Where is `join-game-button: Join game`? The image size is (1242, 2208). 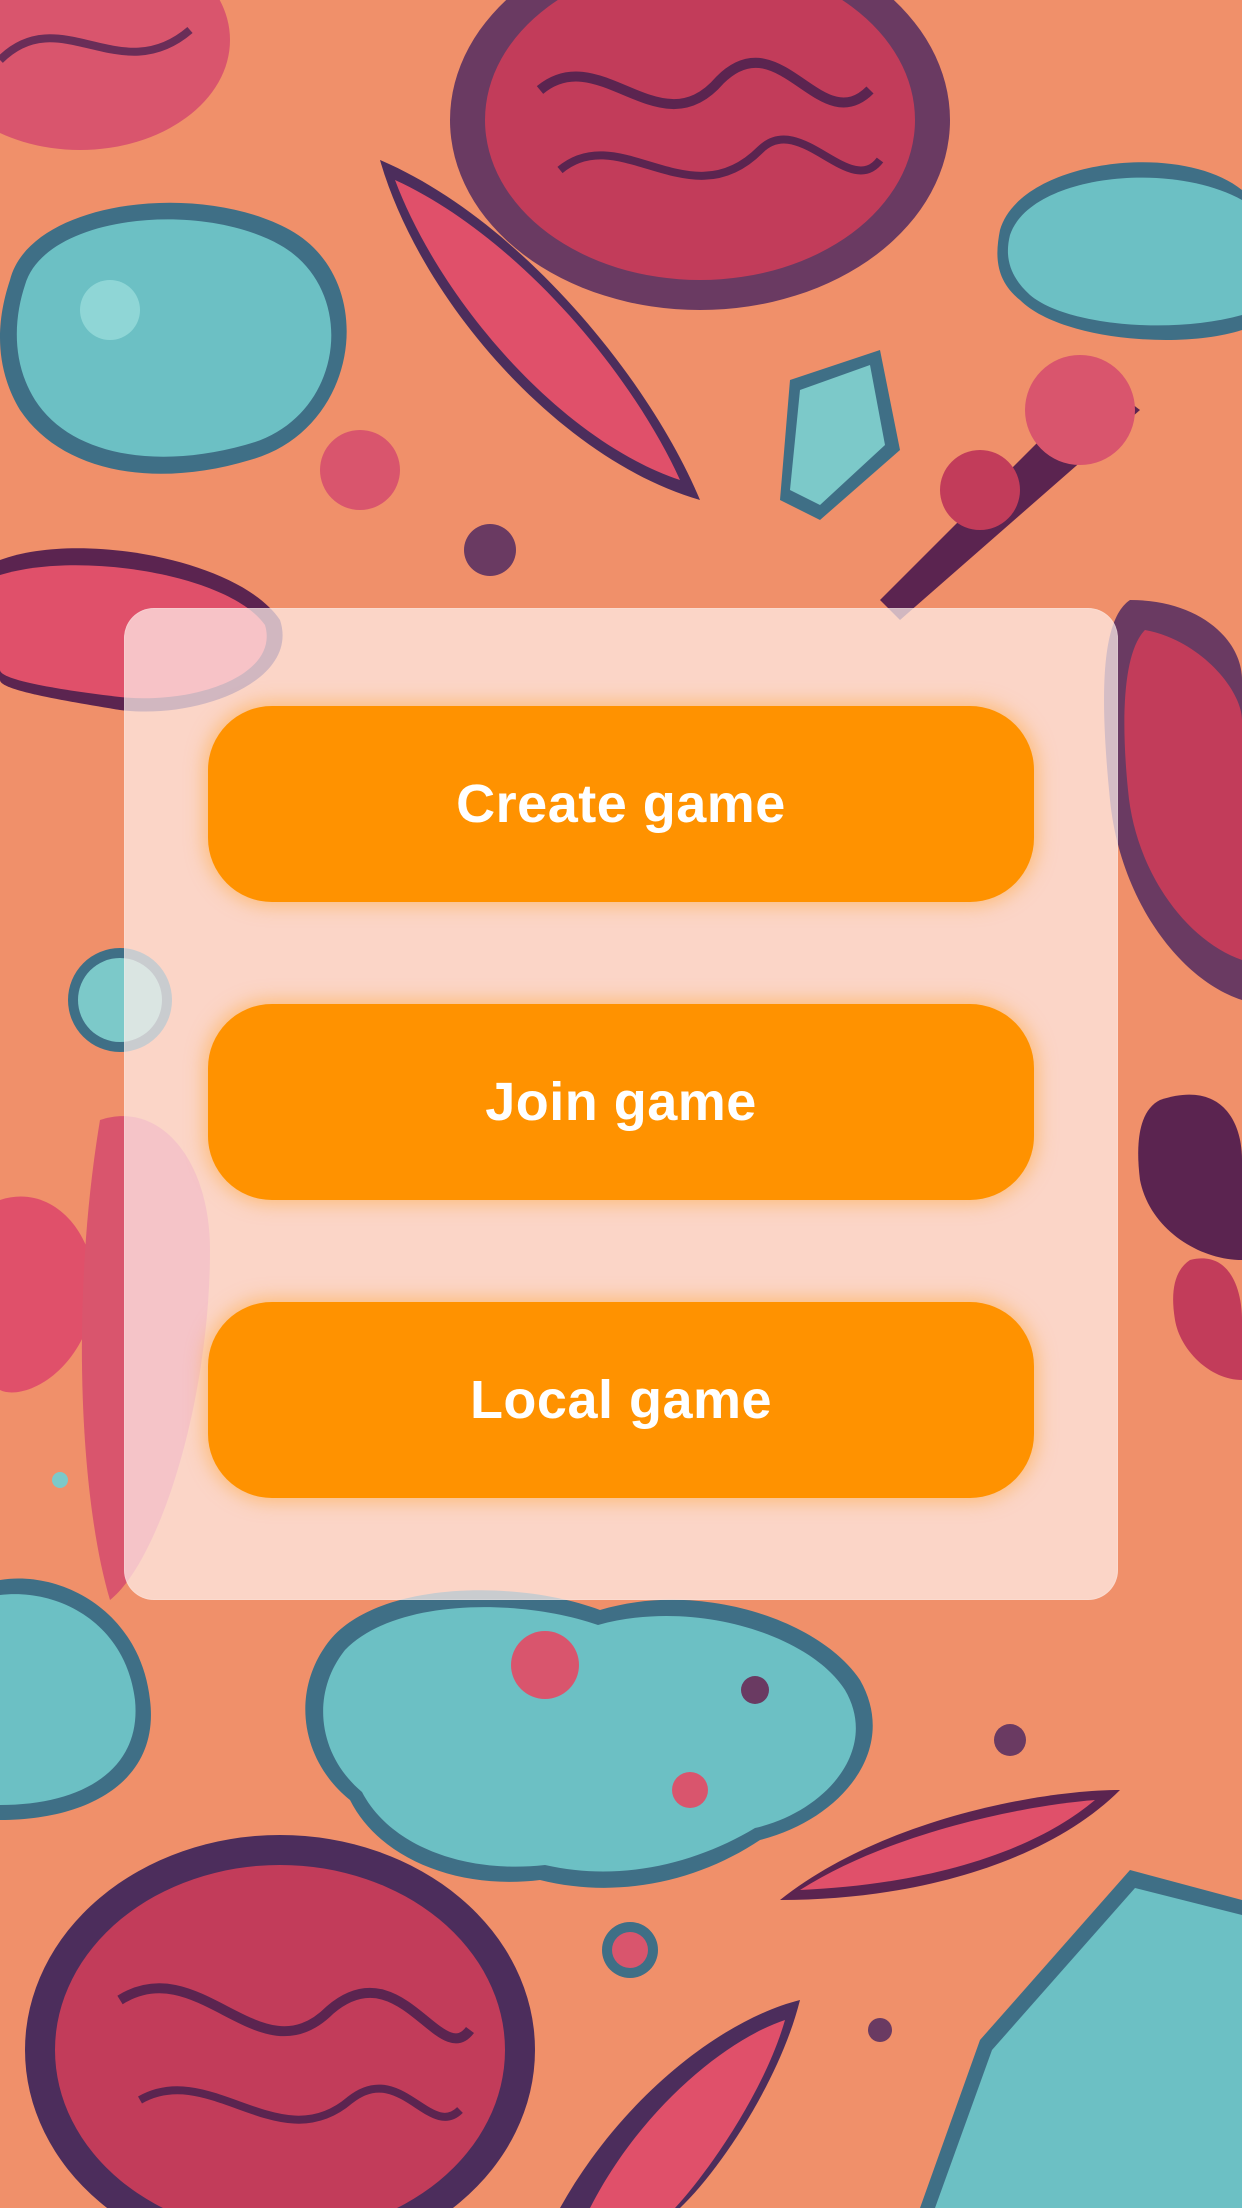
join-game-button: Join game is located at coordinates (621, 1102).